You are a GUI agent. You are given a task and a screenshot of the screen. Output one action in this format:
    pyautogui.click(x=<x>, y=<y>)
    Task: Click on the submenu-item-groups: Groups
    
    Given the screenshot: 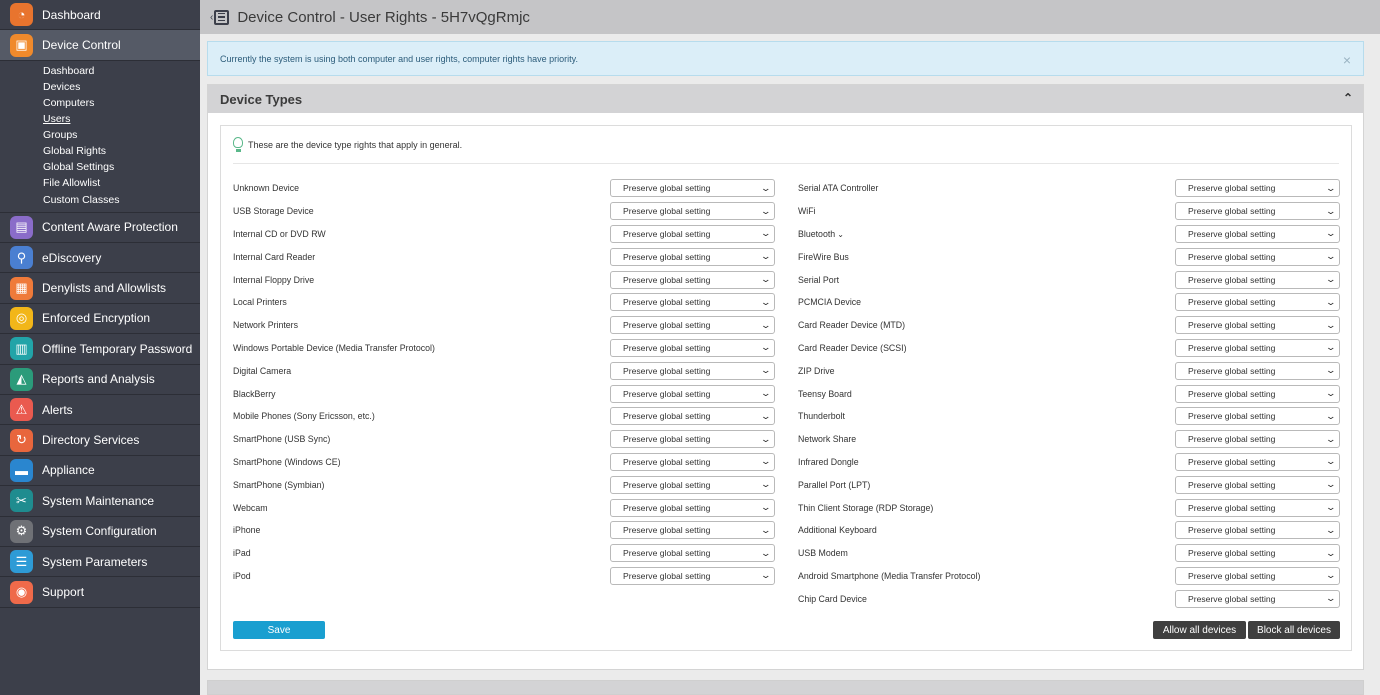 What is the action you would take?
    pyautogui.click(x=100, y=135)
    